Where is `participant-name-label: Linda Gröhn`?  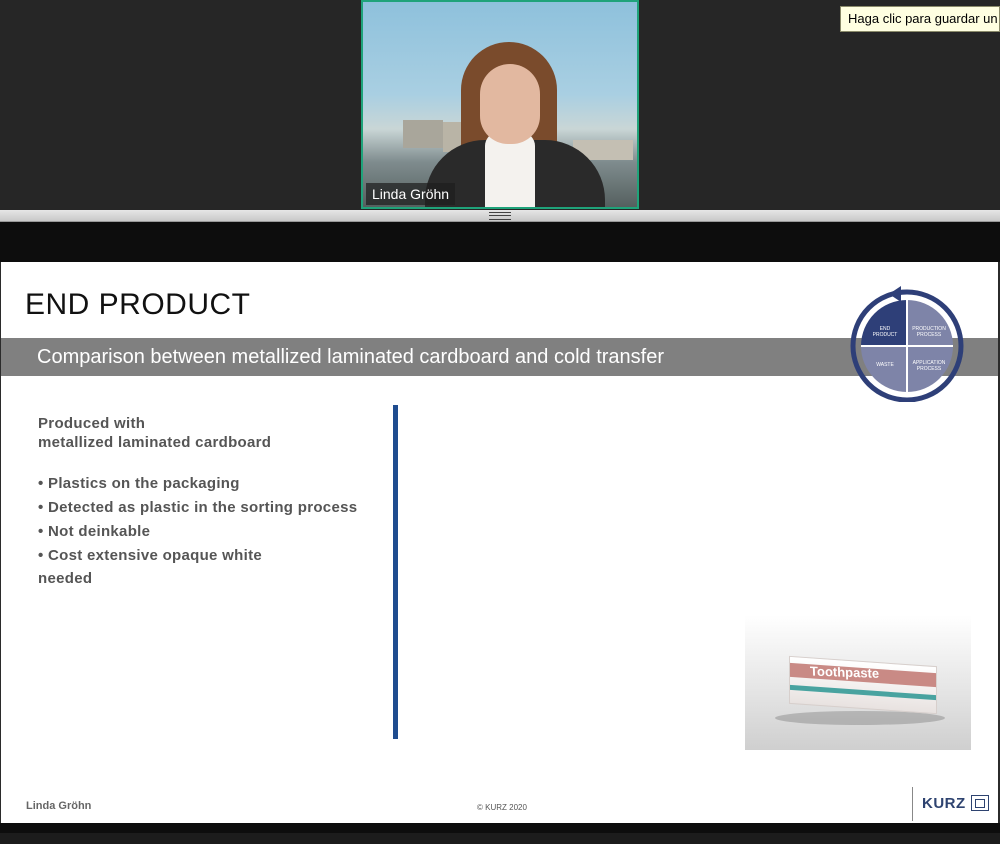 participant-name-label: Linda Gröhn is located at coordinates (411, 194).